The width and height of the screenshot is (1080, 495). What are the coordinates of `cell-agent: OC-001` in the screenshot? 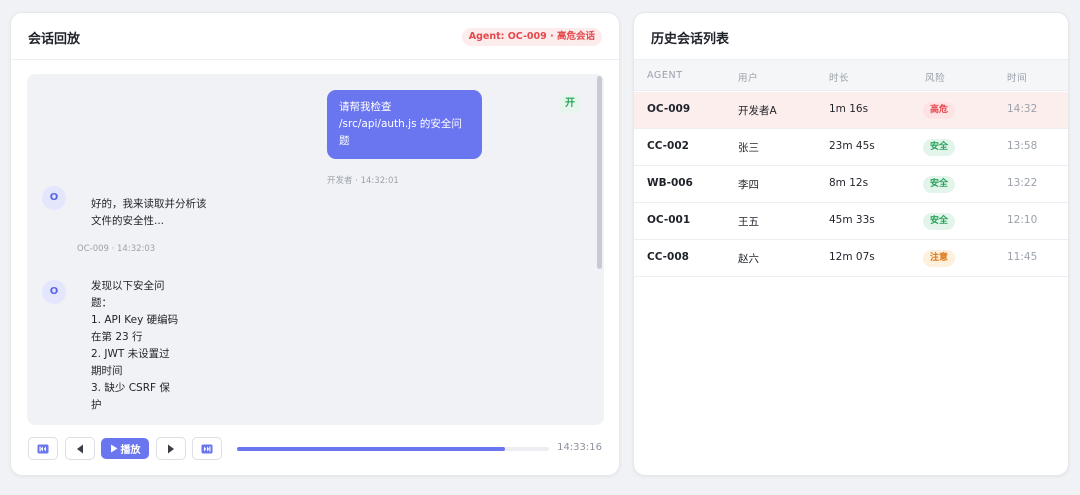 It's located at (669, 220).